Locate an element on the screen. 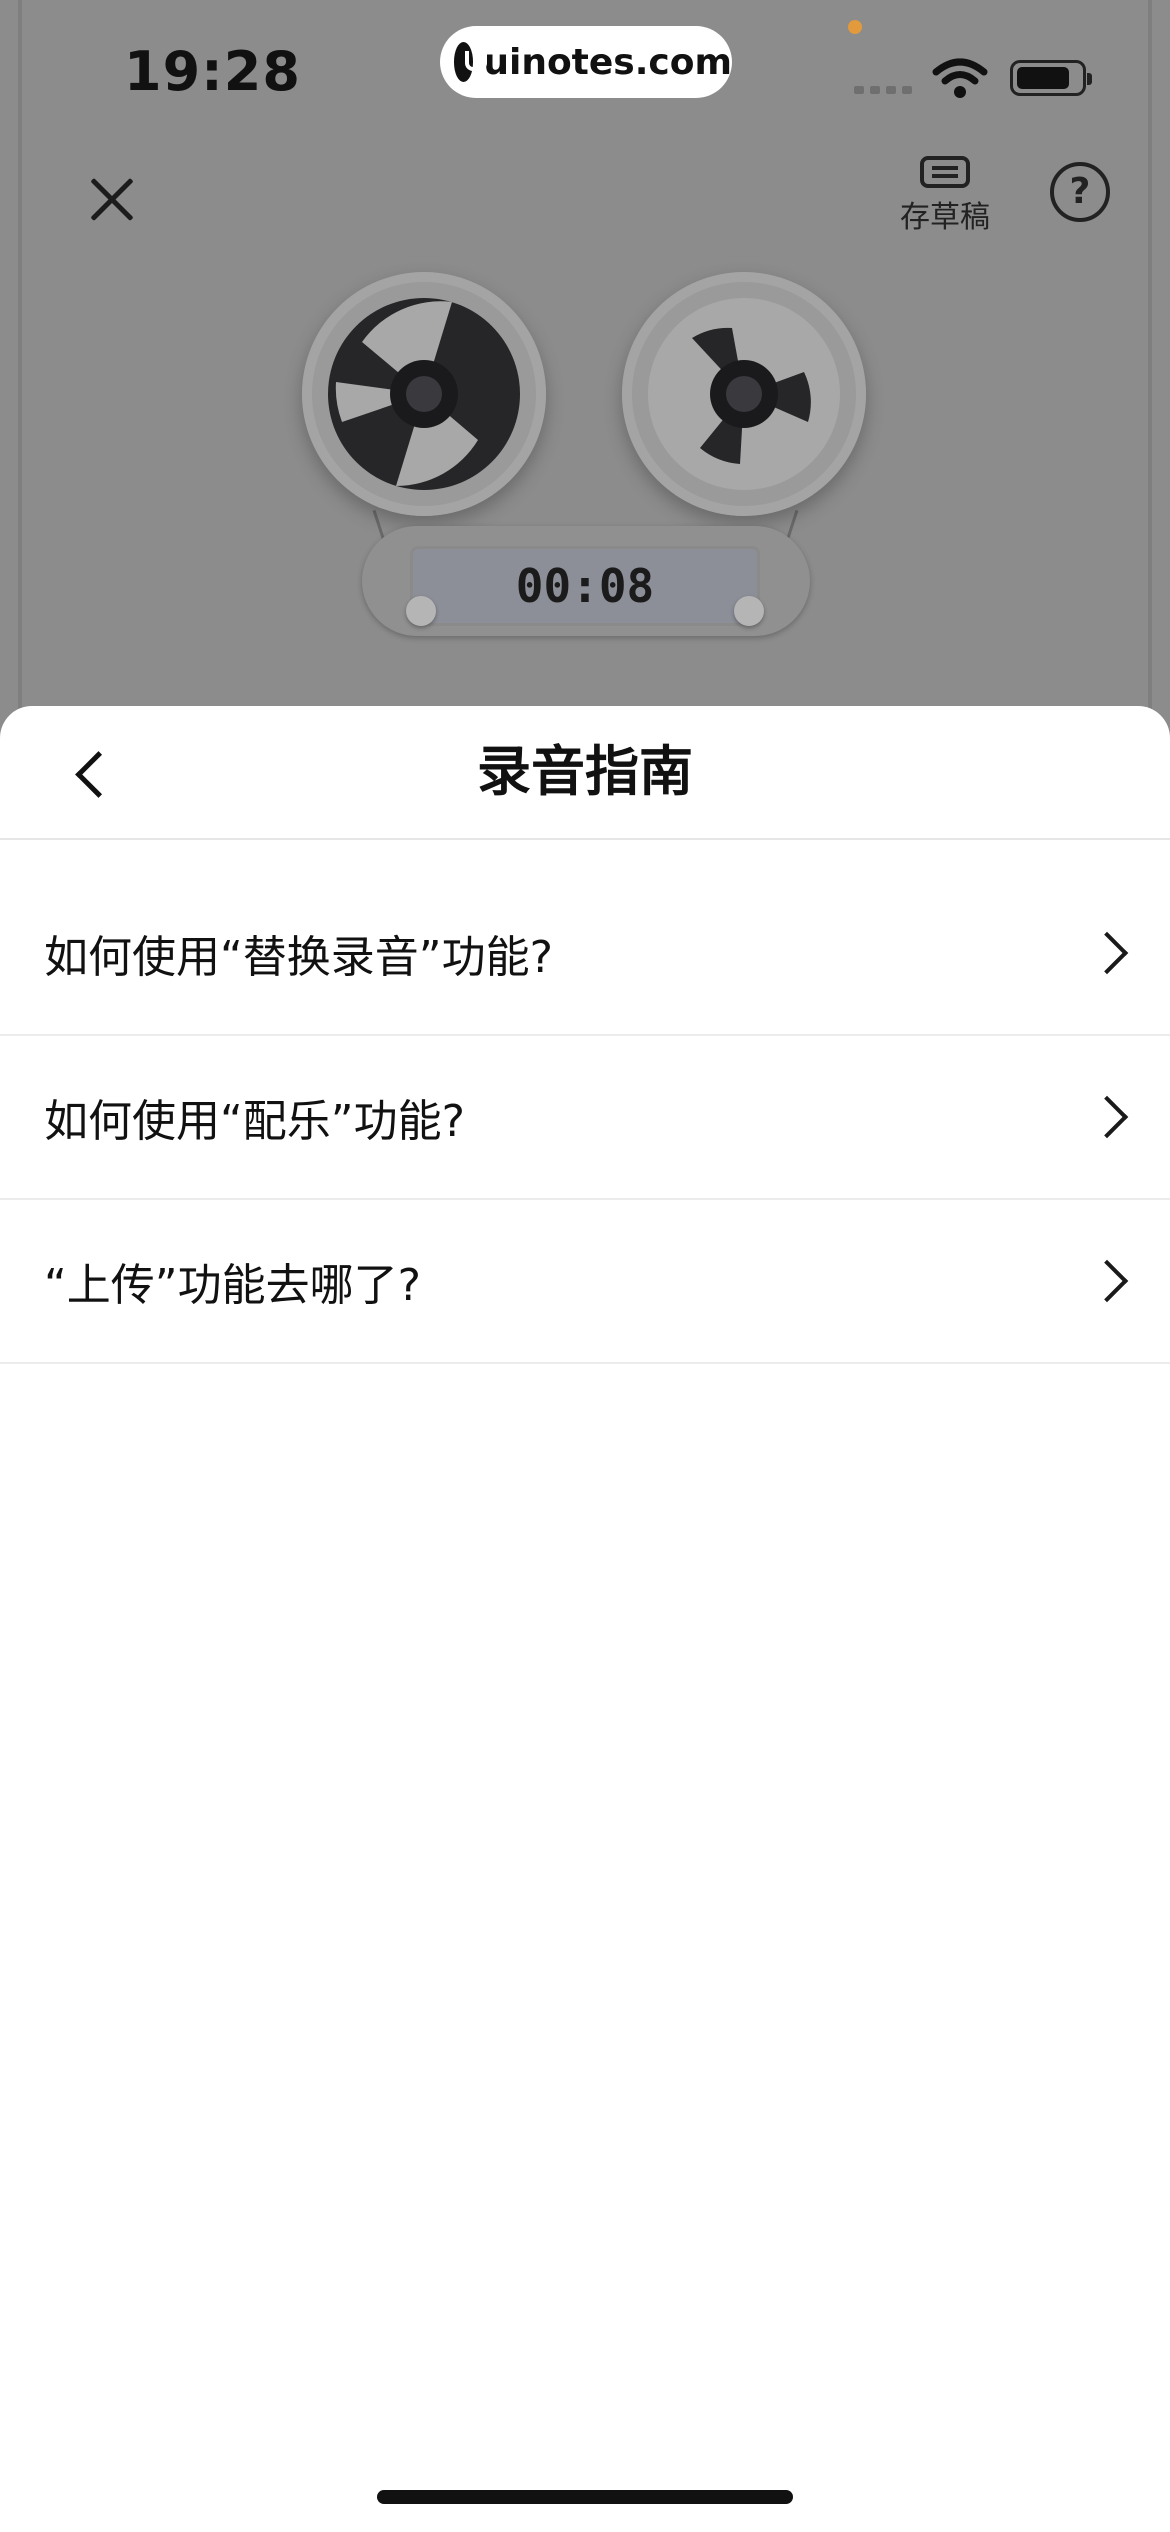  watermark-pill: uinotes.com is located at coordinates (586, 62).